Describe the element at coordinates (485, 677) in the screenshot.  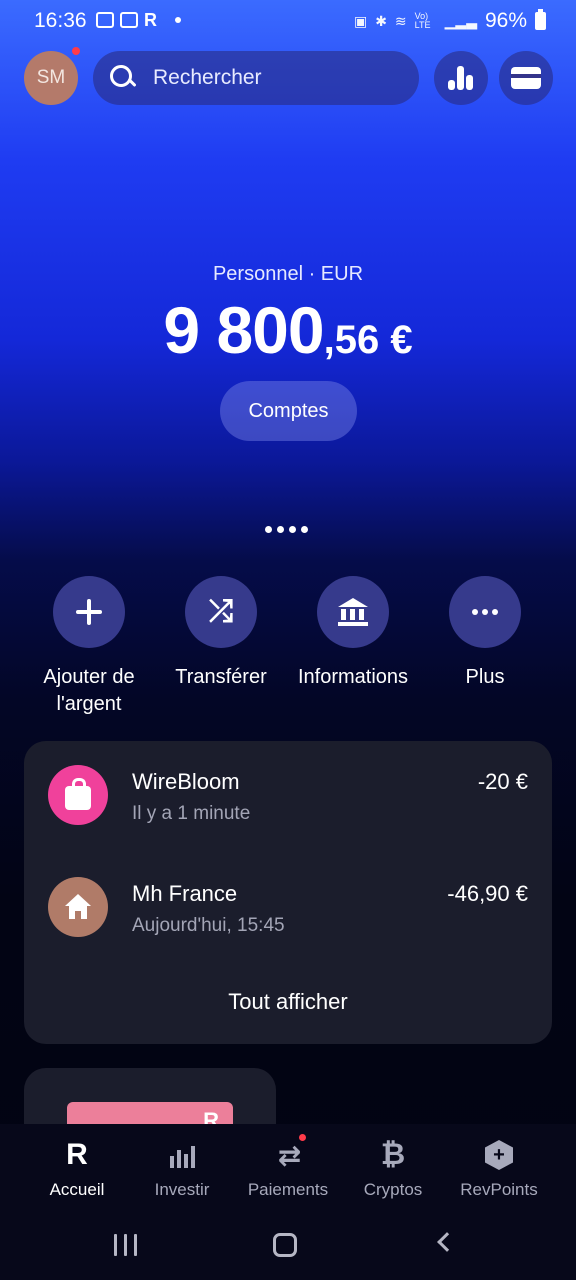
I see `more-label: Plus` at that location.